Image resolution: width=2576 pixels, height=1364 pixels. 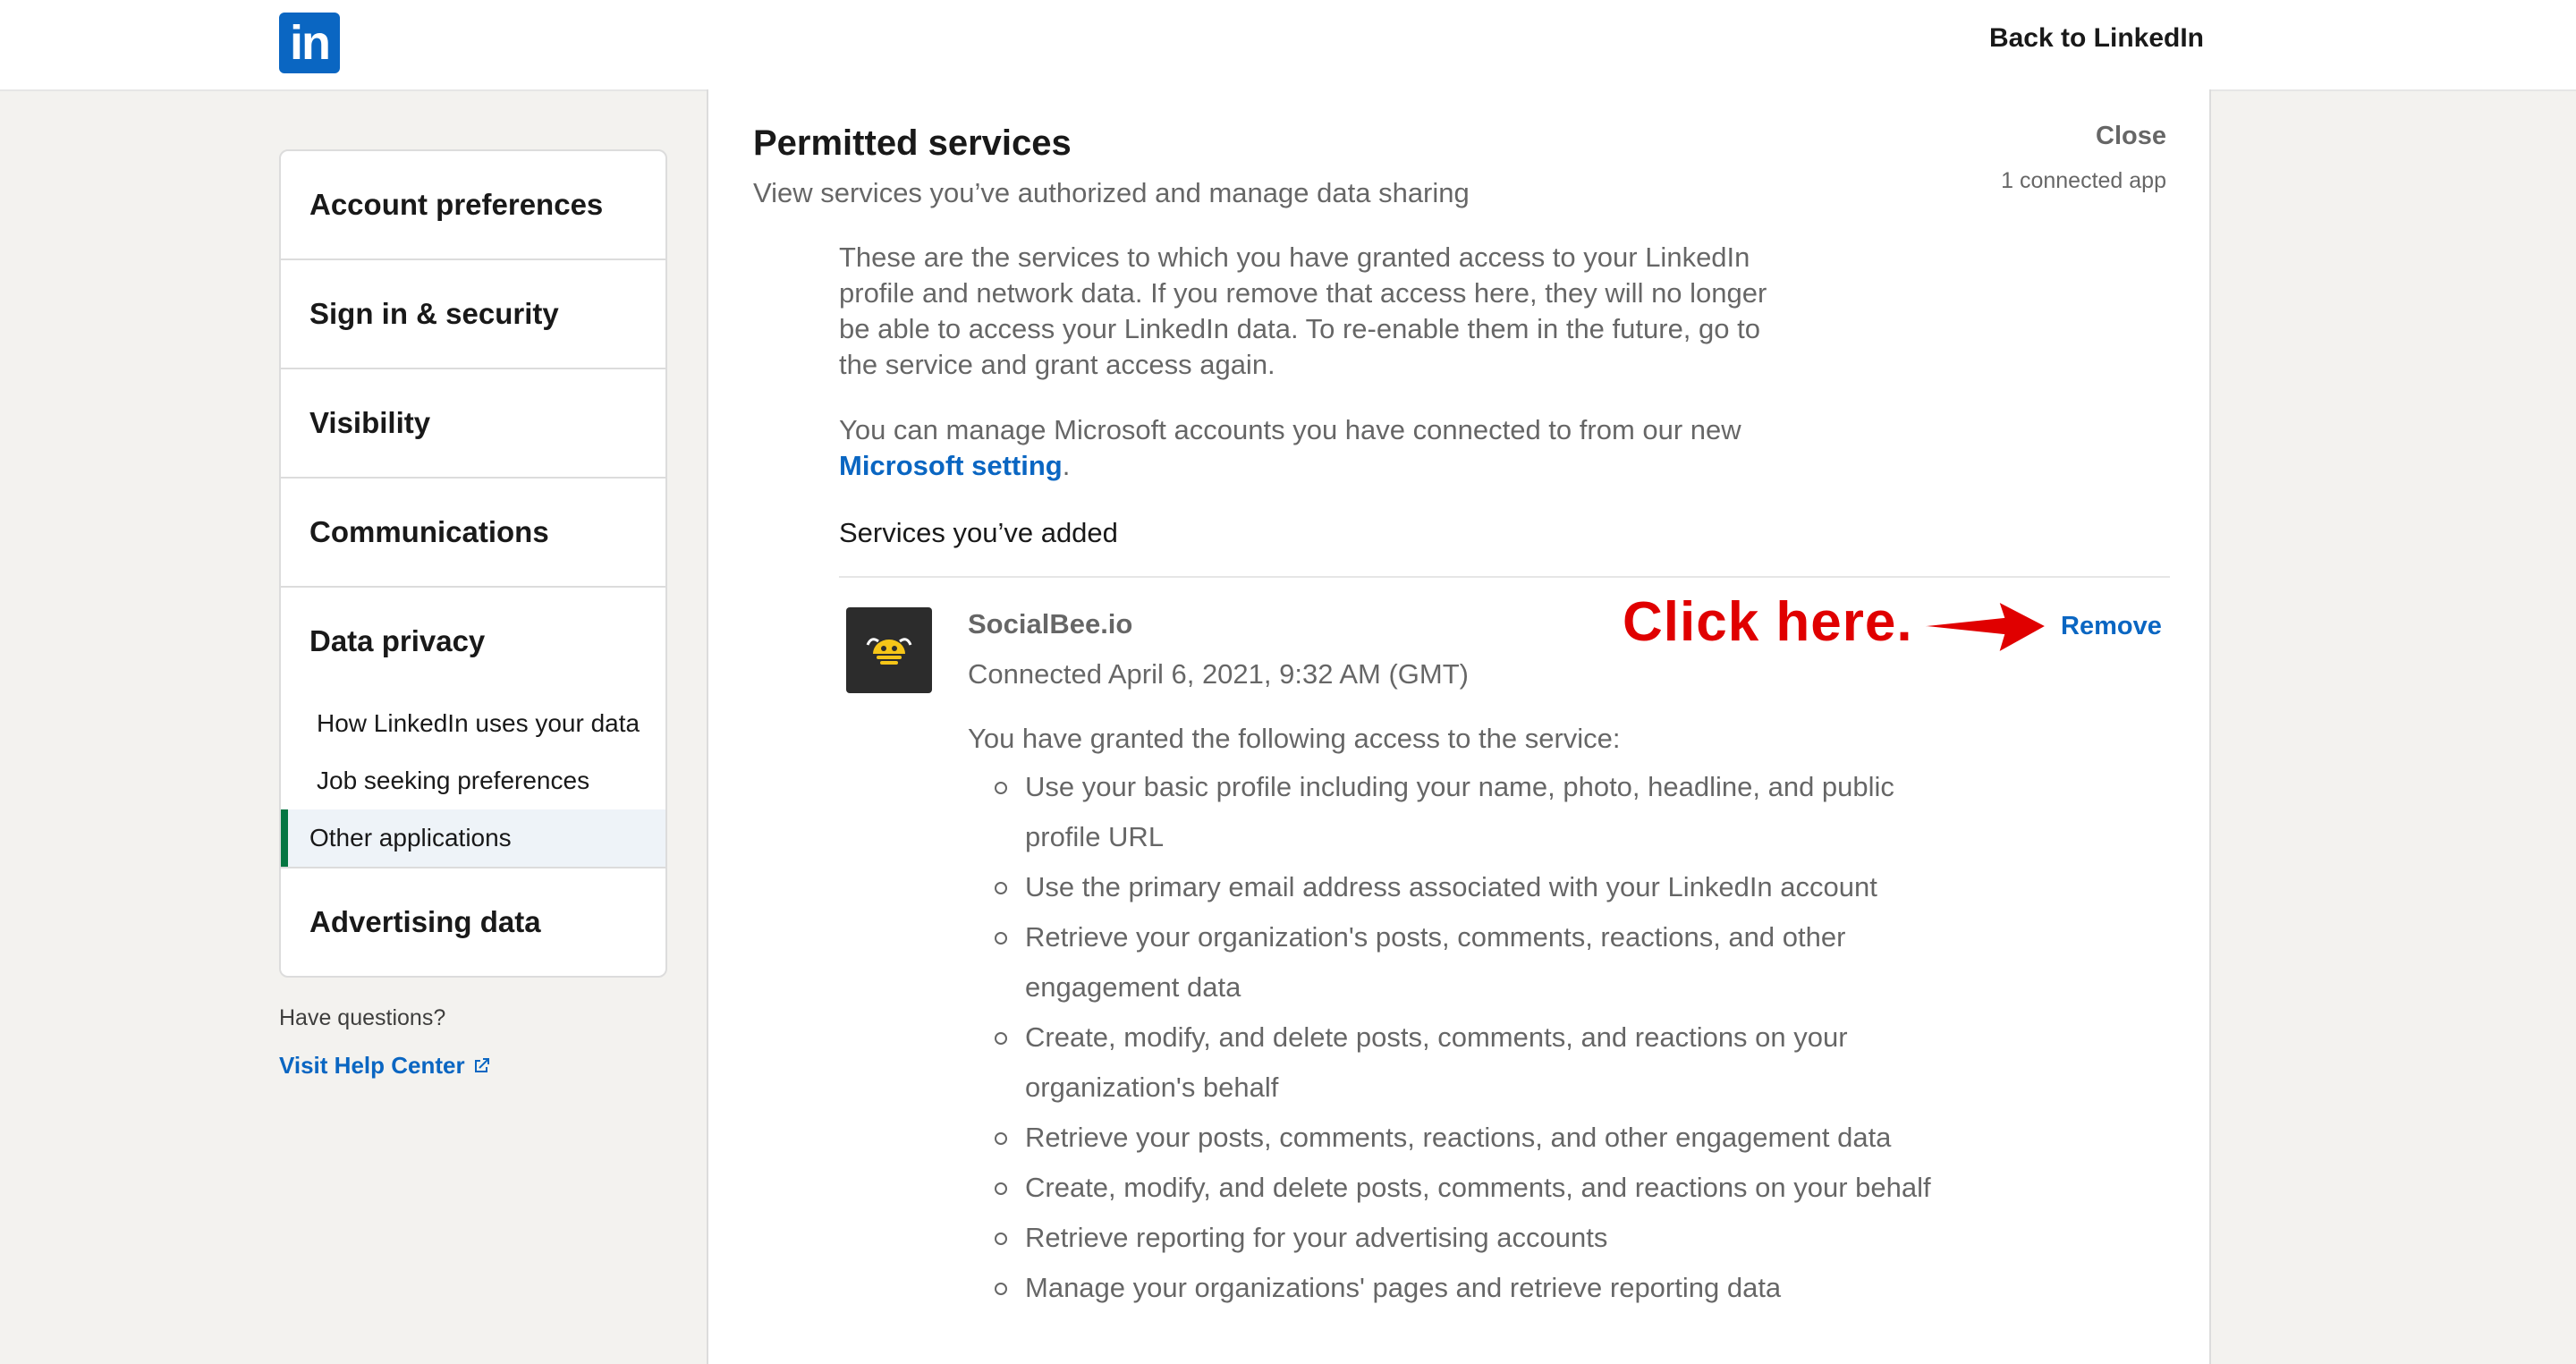 I want to click on microsoft-setting-link: Microsoft setting, so click(x=951, y=465).